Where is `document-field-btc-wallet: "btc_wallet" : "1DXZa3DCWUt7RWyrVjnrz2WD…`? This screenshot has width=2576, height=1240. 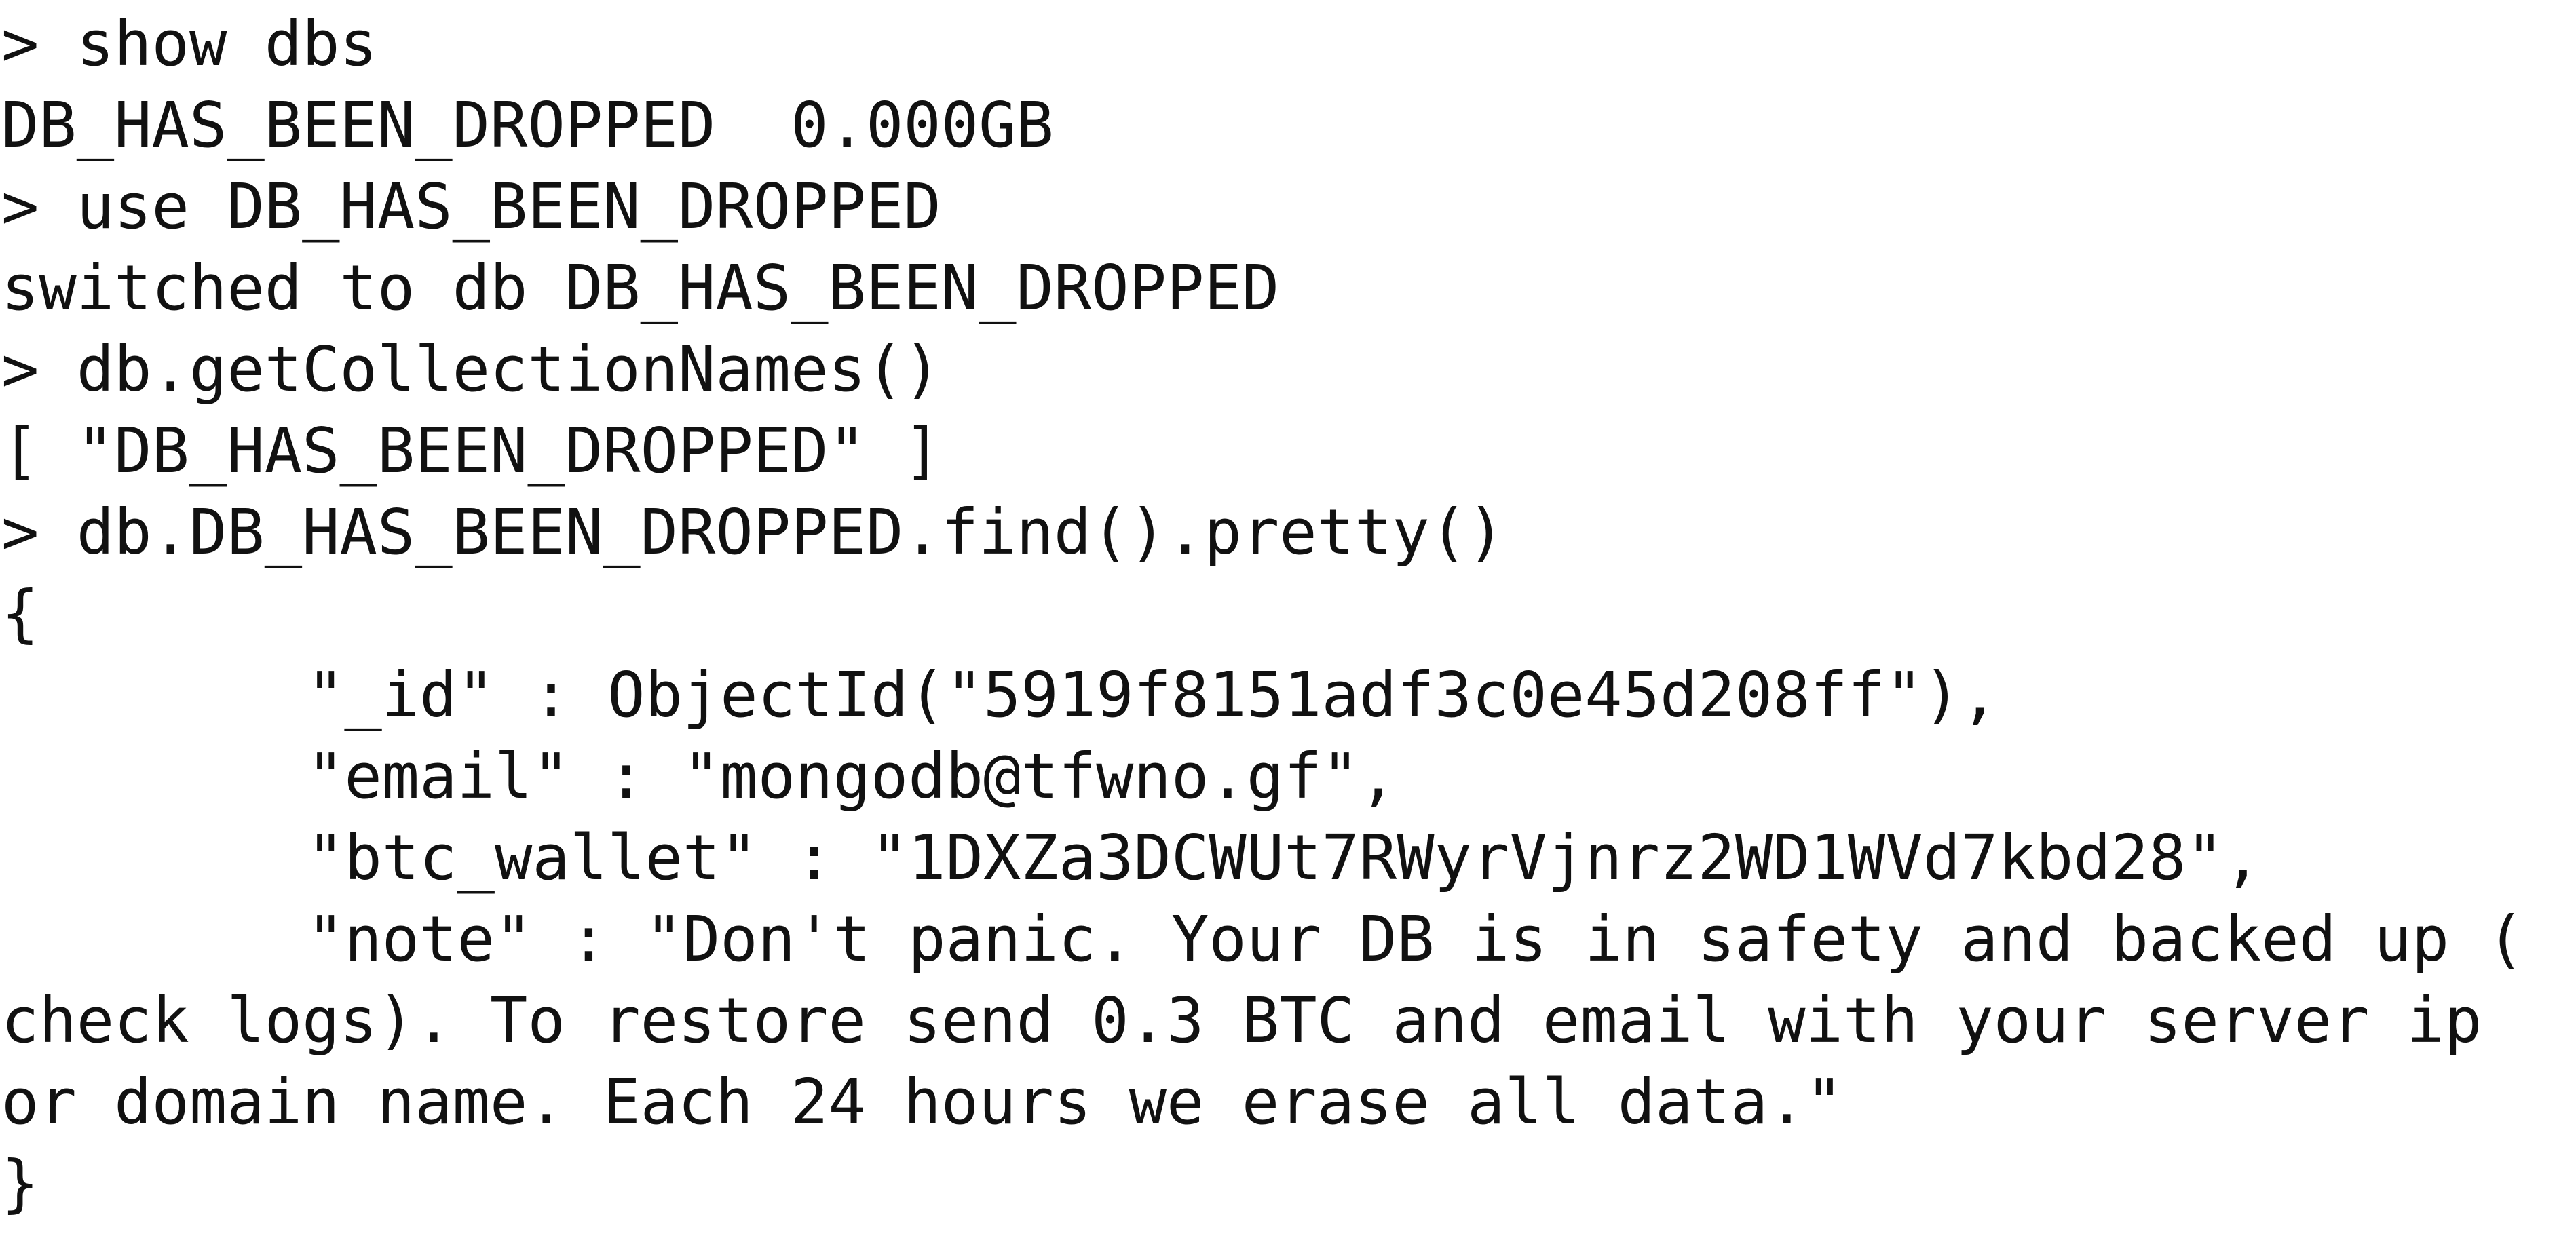 document-field-btc-wallet: "btc_wallet" : "1DXZa3DCWUt7RWyrVjnrz2WD… is located at coordinates (1284, 857).